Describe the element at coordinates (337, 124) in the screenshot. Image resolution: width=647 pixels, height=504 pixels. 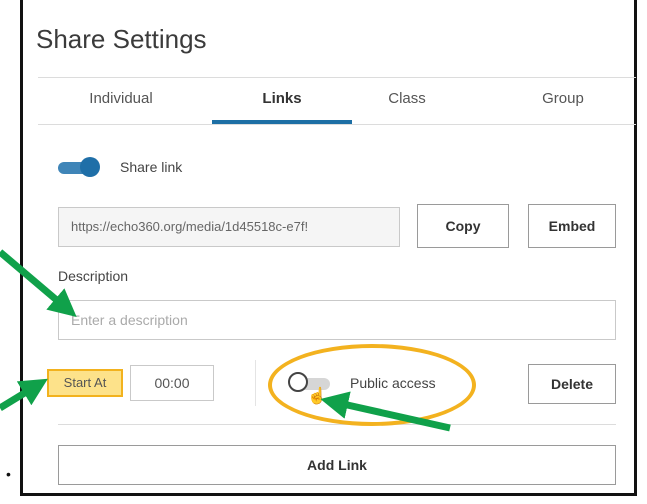
I see `tabs-divider` at that location.